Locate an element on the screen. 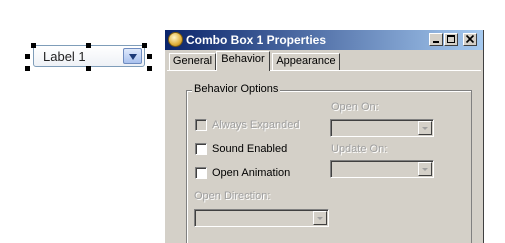 The image size is (505, 243). always-expanded-checkbox is located at coordinates (201, 125).